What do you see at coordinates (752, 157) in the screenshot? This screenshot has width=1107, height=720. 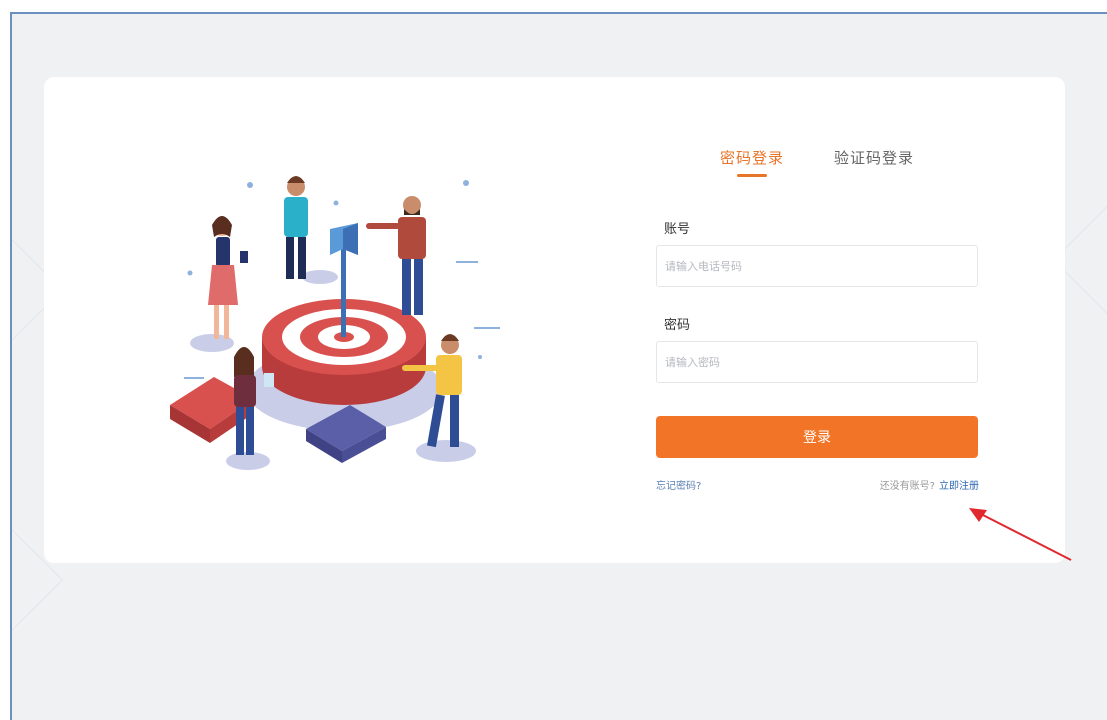 I see `tab-password-login: 密码登录` at bounding box center [752, 157].